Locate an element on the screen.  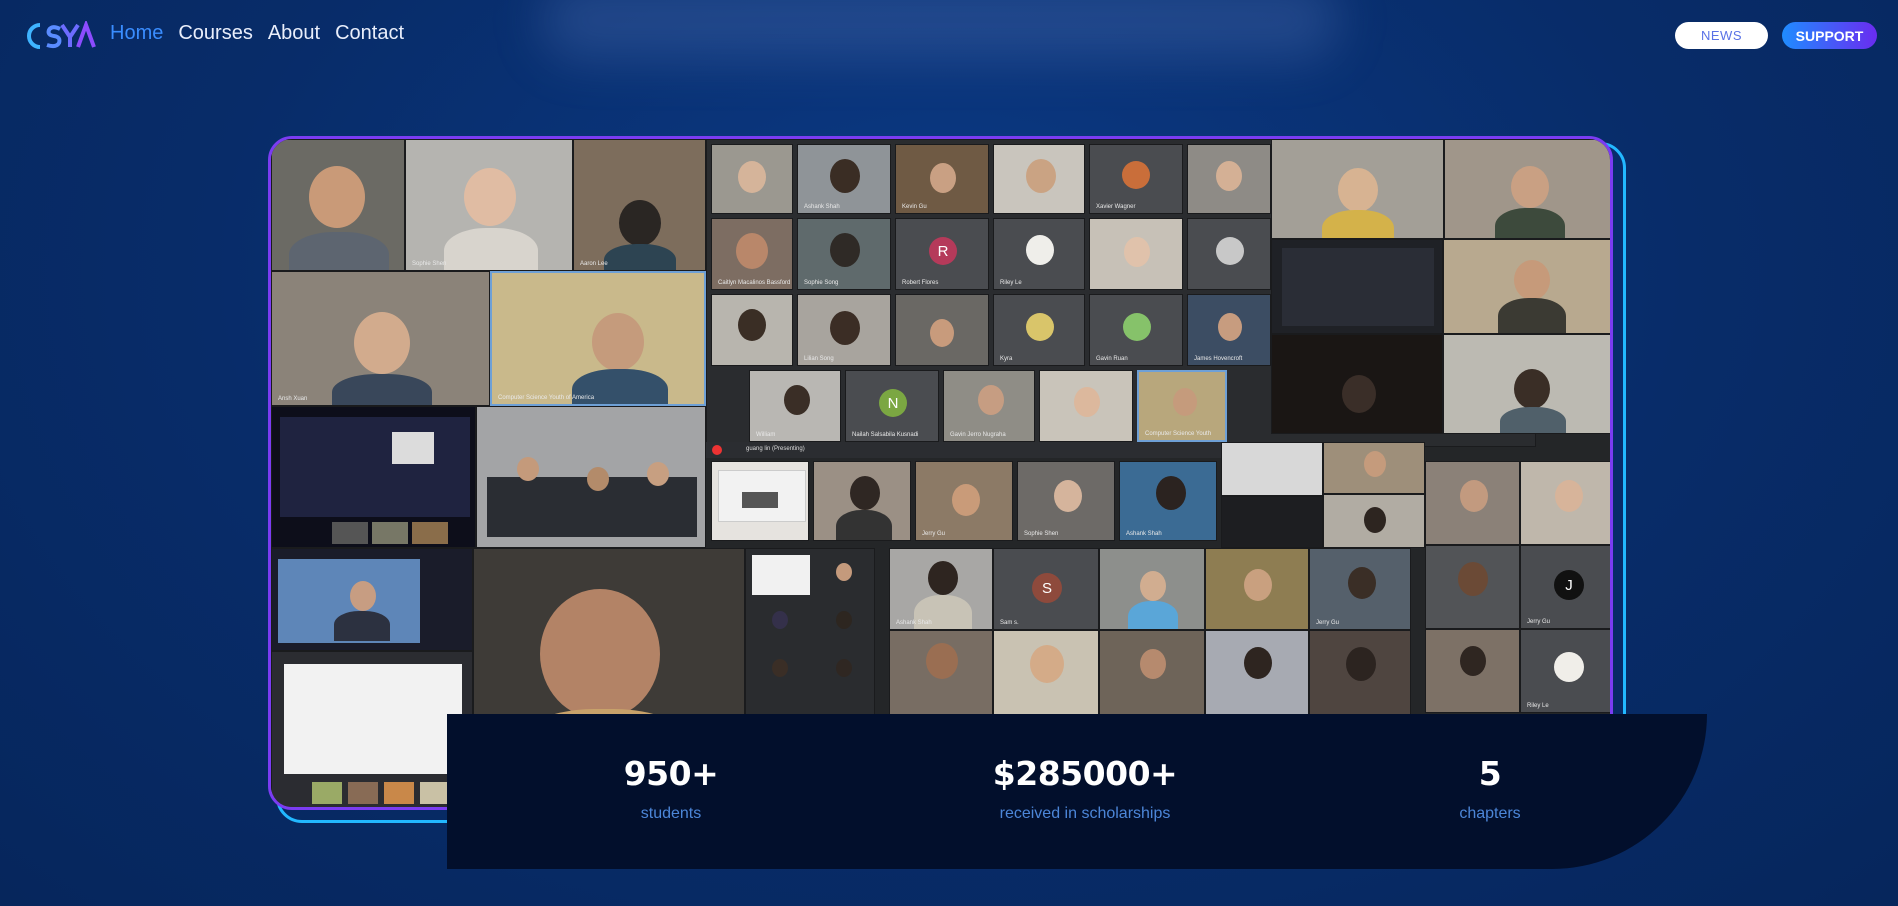
participant-name: Gavin Ruan is located at coordinates (1112, 359).